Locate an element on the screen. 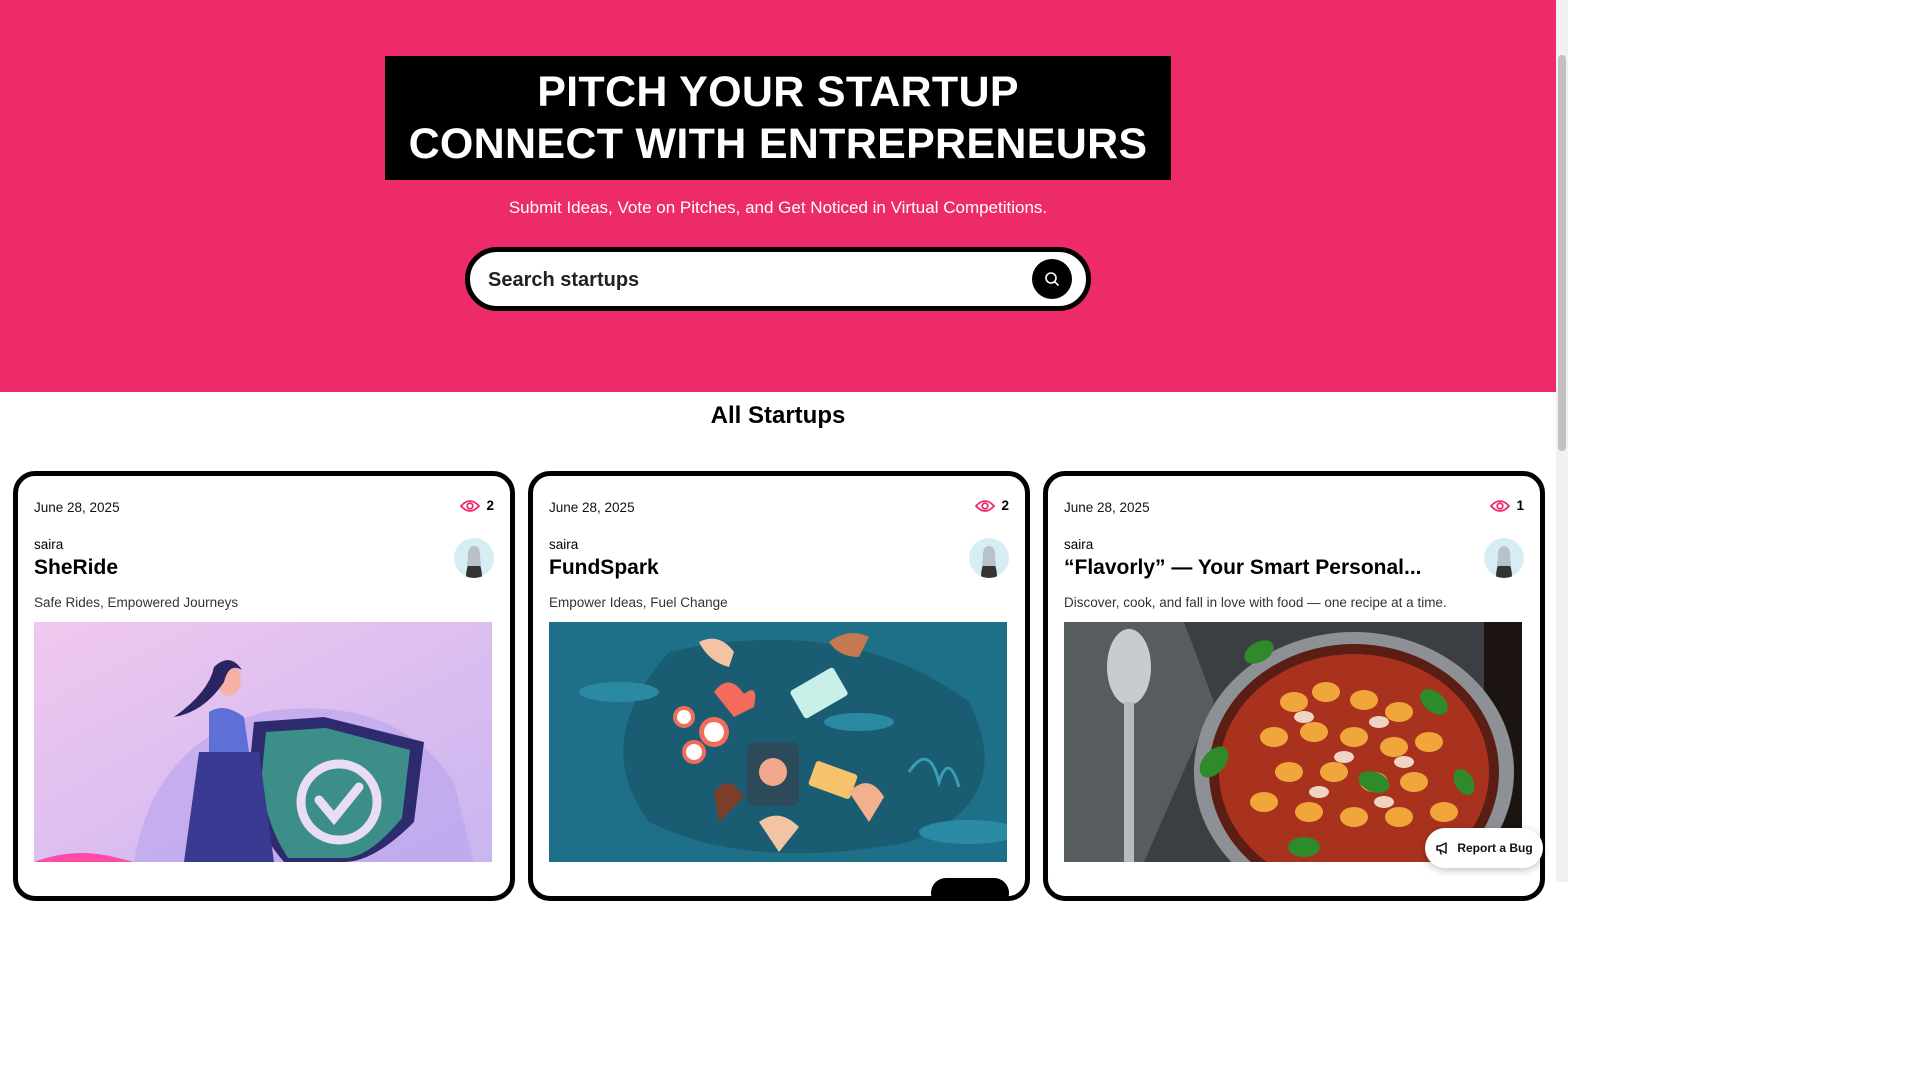  details-button is located at coordinates (970, 887).